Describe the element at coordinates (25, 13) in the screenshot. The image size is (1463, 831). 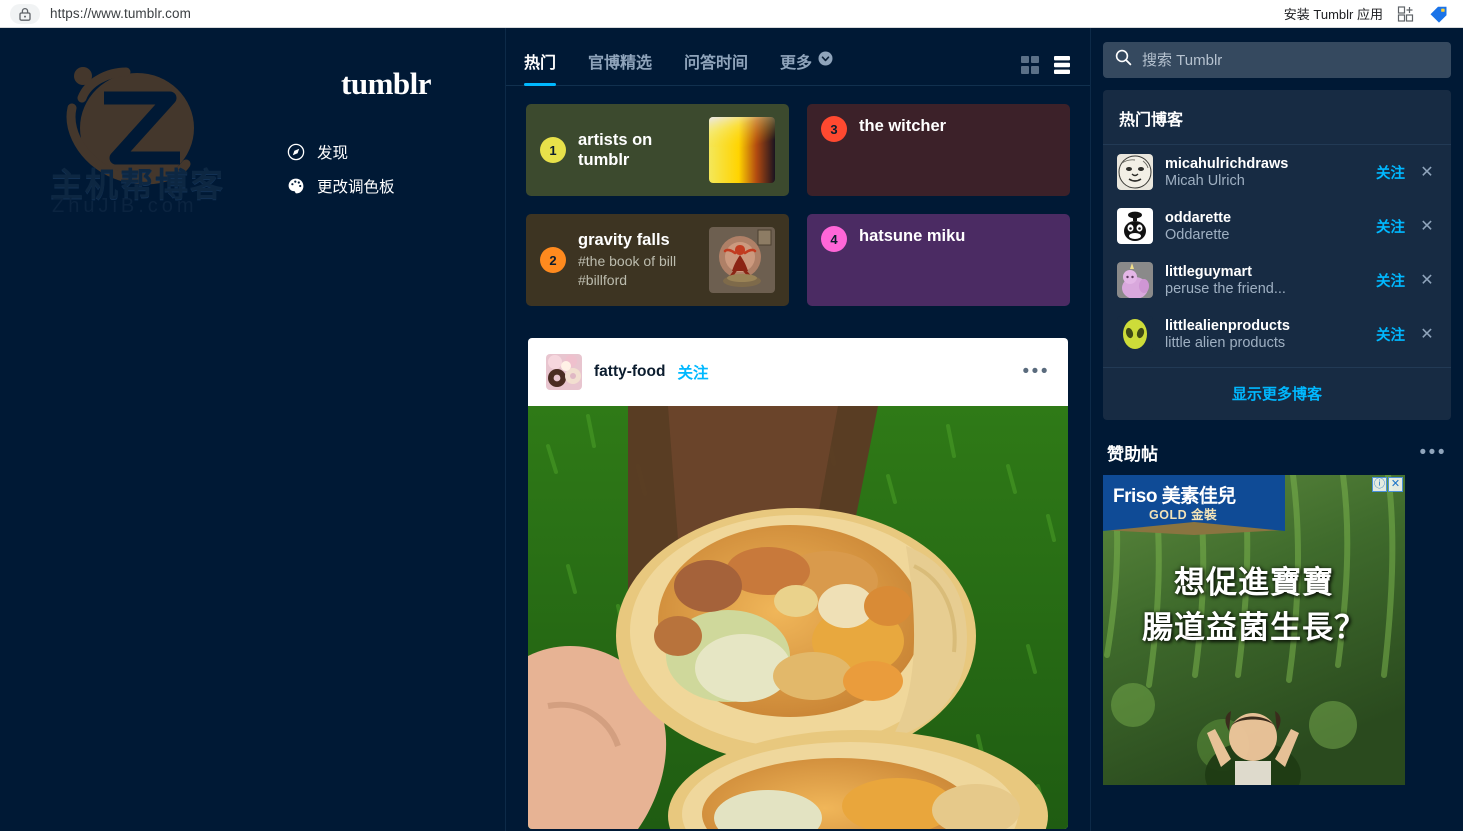
I see `lock-icon` at that location.